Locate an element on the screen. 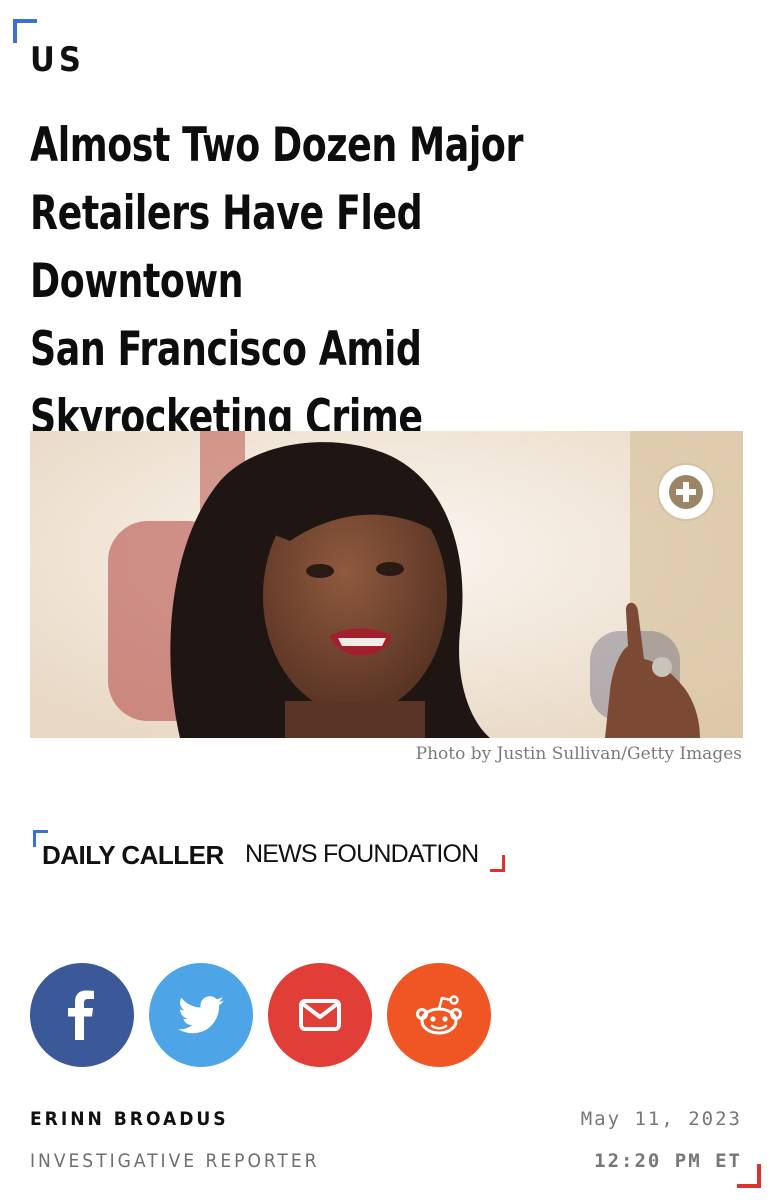 The image size is (773, 1200). twitter-icon is located at coordinates (201, 1015).